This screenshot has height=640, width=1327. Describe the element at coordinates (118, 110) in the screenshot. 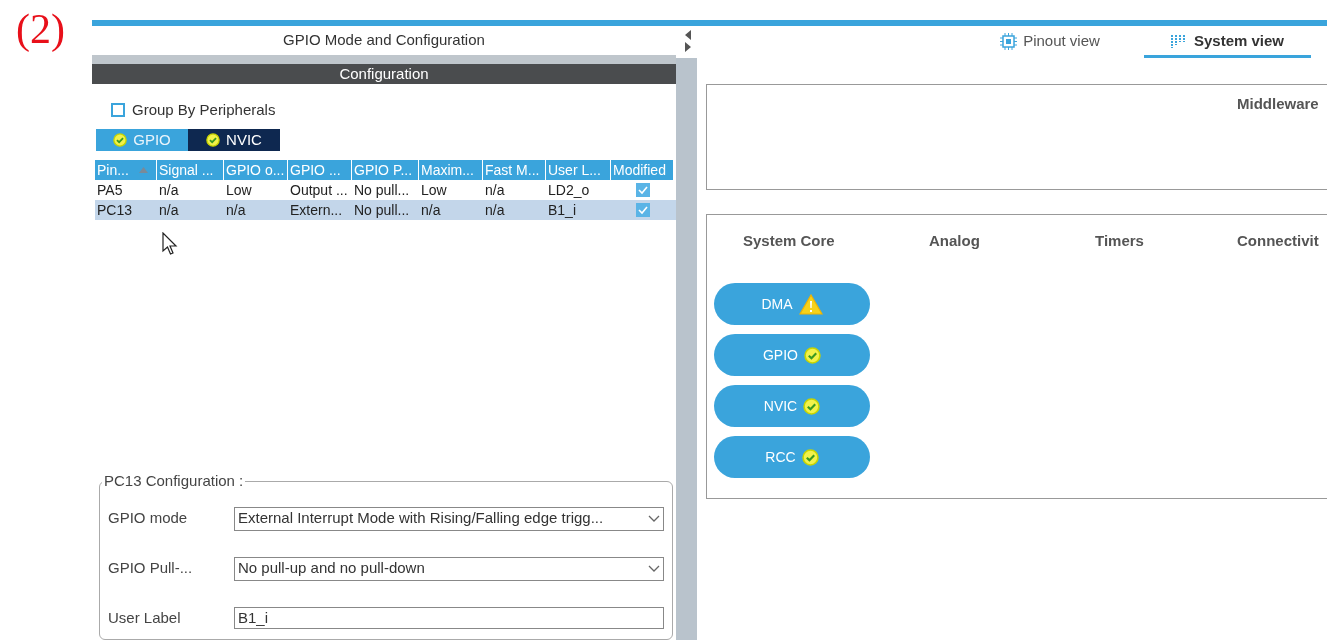

I see `checkbox` at that location.